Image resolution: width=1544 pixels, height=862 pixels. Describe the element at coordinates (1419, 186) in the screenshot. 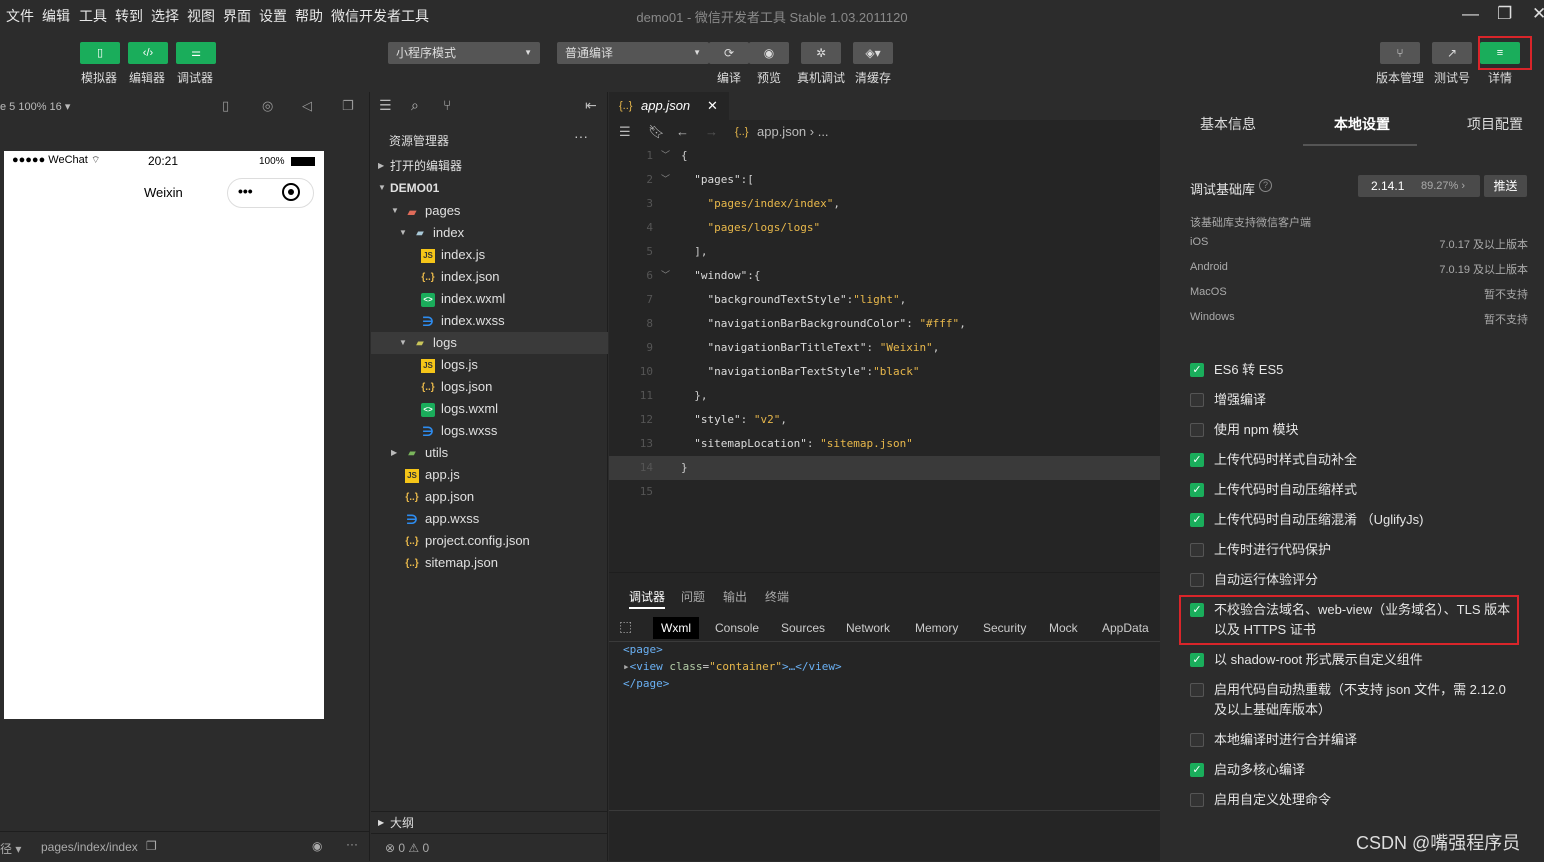

I see `lib-version-select: 2.14.1 89.27% ›` at that location.